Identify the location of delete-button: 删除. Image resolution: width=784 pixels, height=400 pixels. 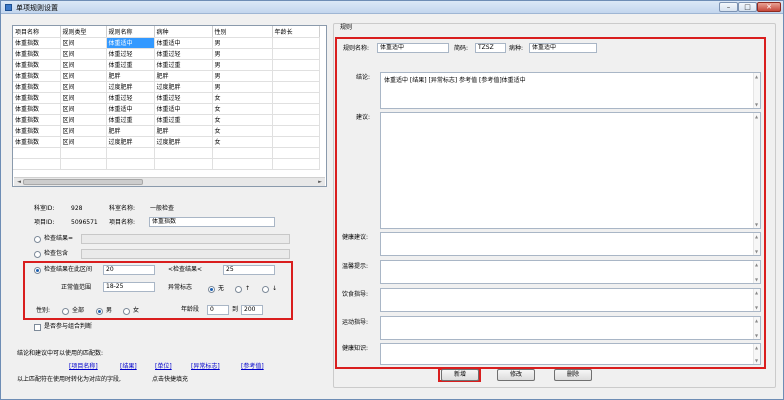
(573, 375).